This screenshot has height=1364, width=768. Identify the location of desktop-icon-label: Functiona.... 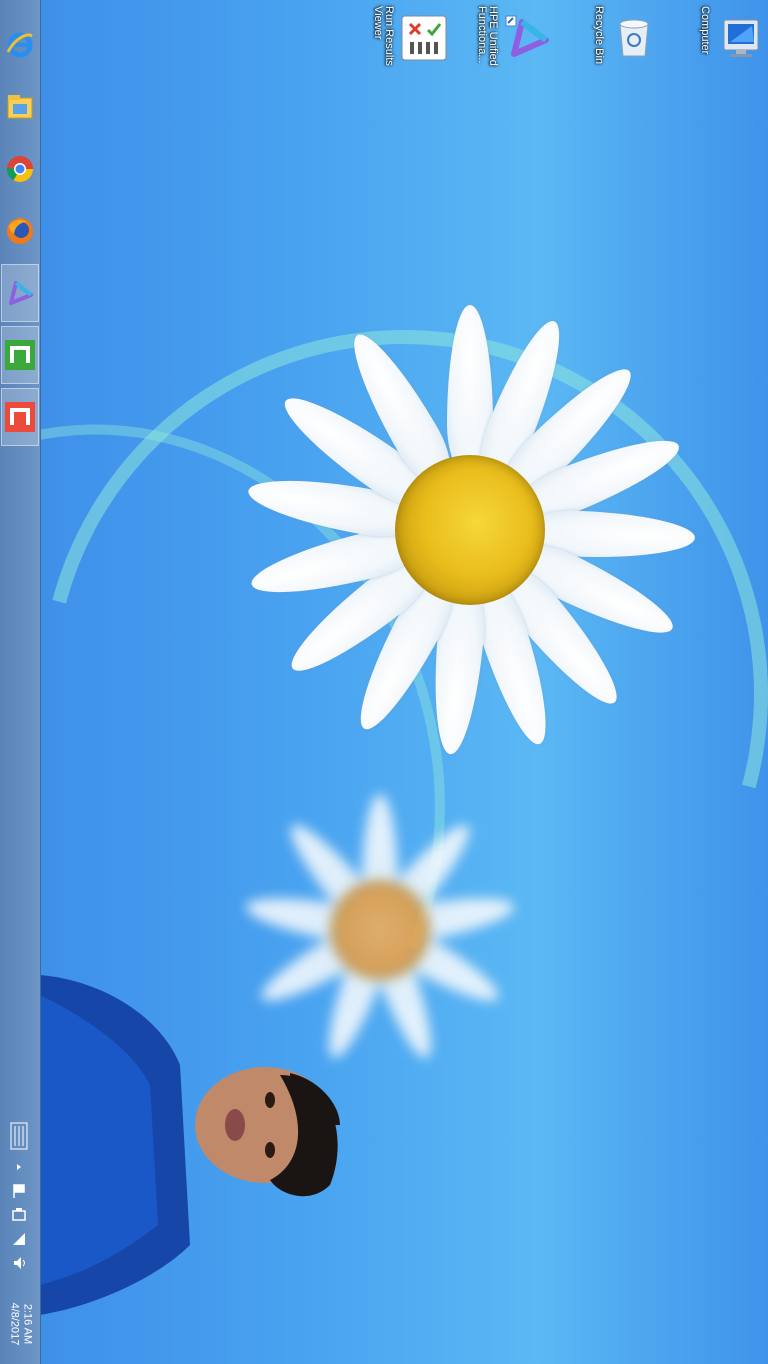
(482, 35).